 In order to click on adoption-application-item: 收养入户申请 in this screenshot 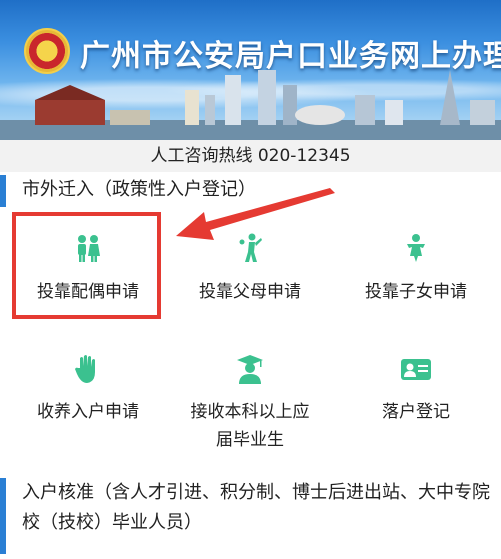, I will do `click(88, 389)`.